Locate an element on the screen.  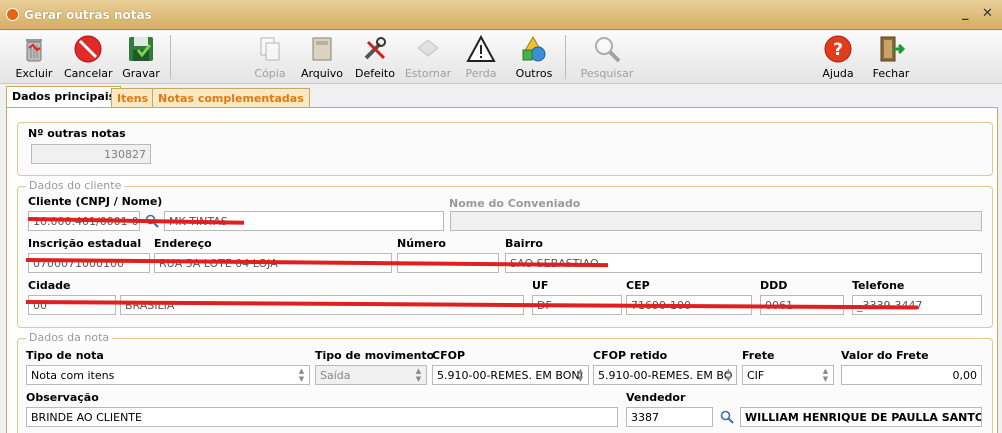
cliente-legend: Dados do cliente is located at coordinates (75, 185).